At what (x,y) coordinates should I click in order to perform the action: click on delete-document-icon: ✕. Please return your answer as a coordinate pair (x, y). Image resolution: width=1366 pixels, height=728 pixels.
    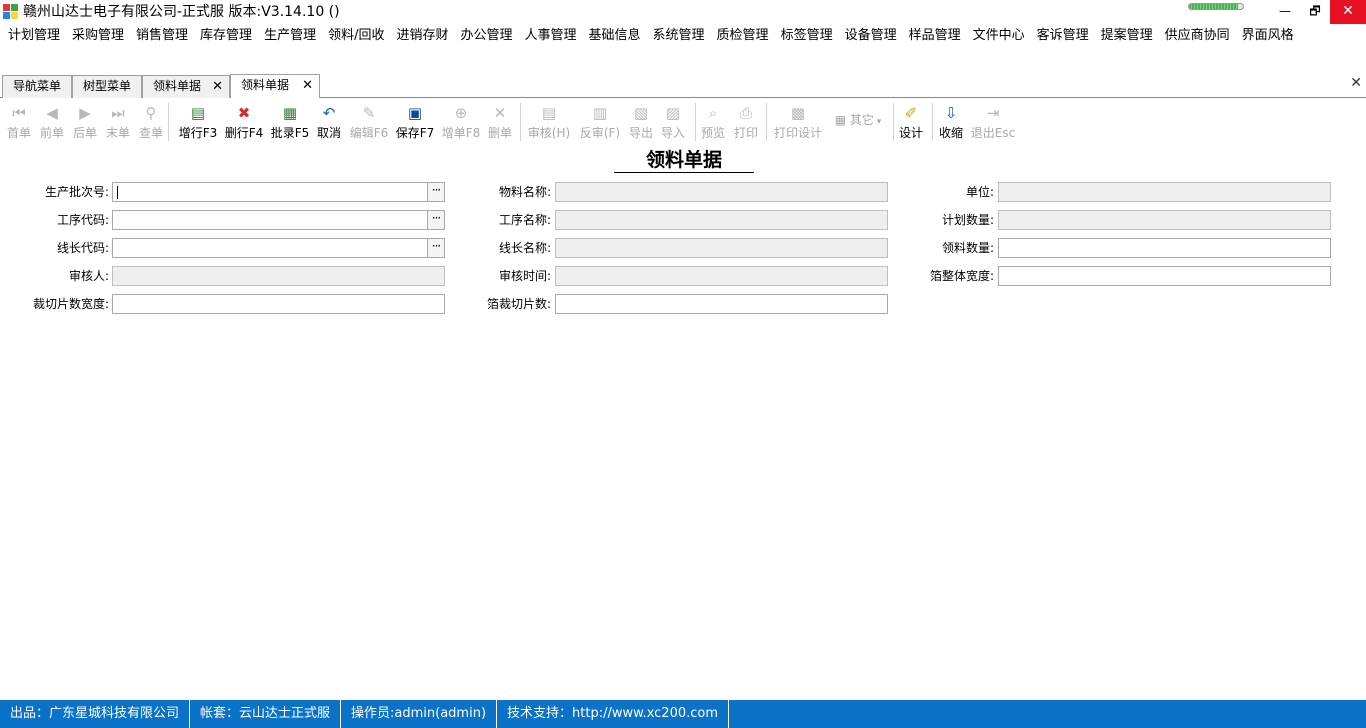
    Looking at the image, I should click on (500, 113).